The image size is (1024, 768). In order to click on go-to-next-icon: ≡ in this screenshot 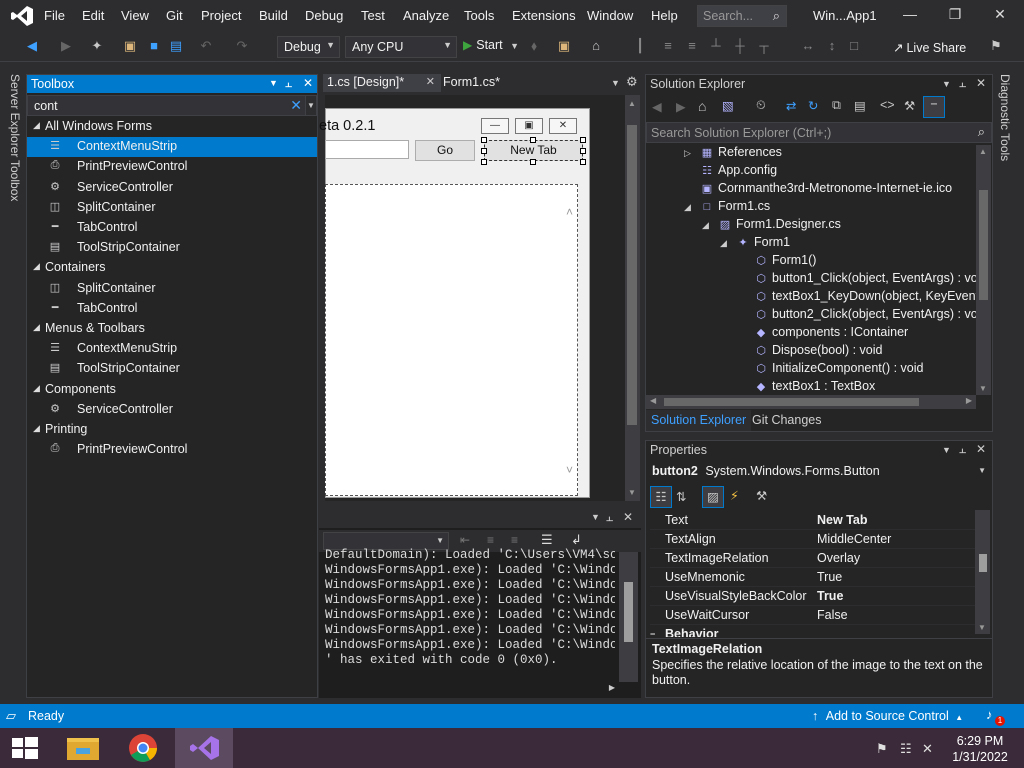, I will do `click(514, 540)`.